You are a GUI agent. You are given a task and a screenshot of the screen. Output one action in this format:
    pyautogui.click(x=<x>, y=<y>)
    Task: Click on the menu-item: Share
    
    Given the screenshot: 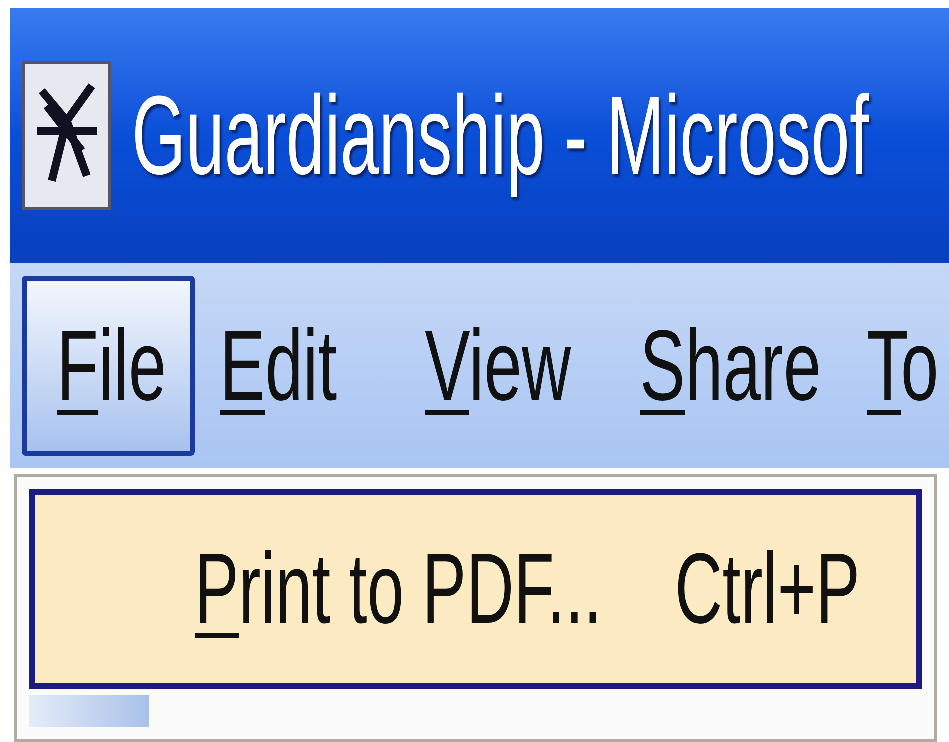 What is the action you would take?
    pyautogui.click(x=741, y=366)
    